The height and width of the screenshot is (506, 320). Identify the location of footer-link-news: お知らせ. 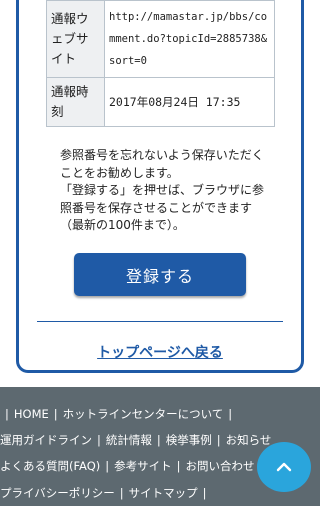
(249, 440).